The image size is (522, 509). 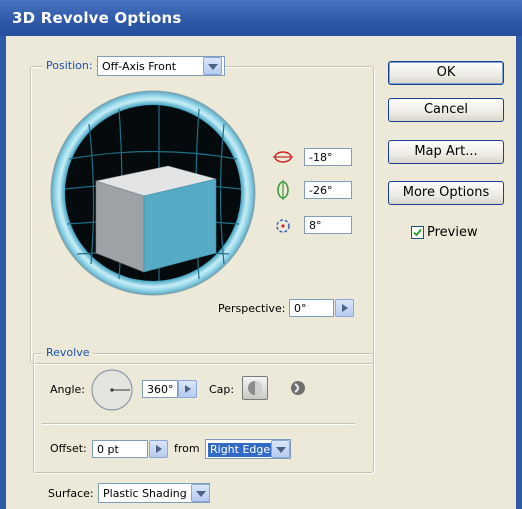 I want to click on perspective-input: 0°, so click(x=311, y=308).